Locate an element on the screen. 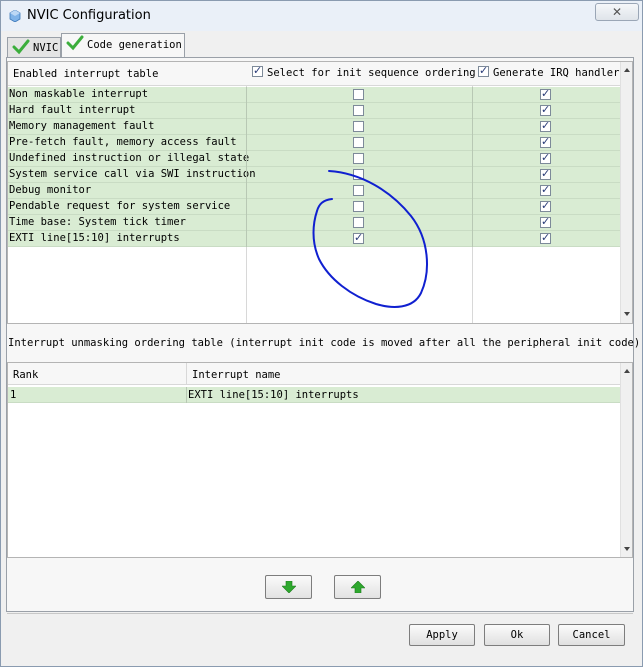 The height and width of the screenshot is (667, 643). table-row: 1 EXTI line[15:10] interrupts is located at coordinates (314, 395).